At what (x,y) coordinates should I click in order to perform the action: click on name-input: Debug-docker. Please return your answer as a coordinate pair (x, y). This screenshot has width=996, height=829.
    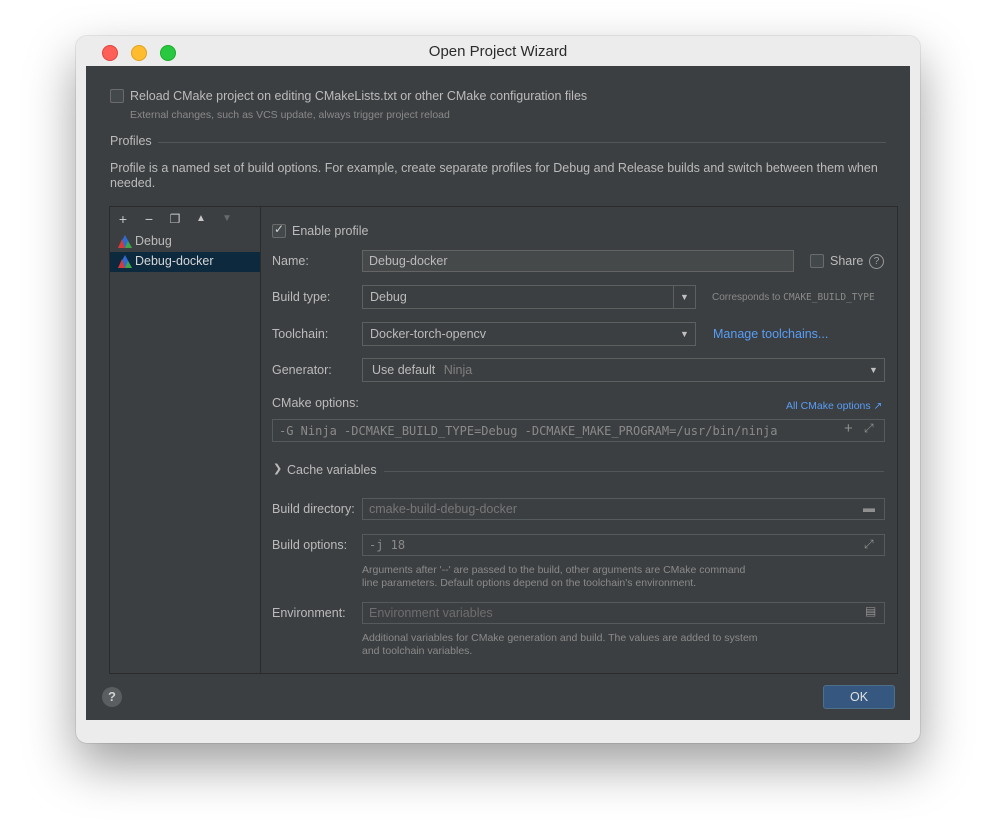
    Looking at the image, I should click on (578, 261).